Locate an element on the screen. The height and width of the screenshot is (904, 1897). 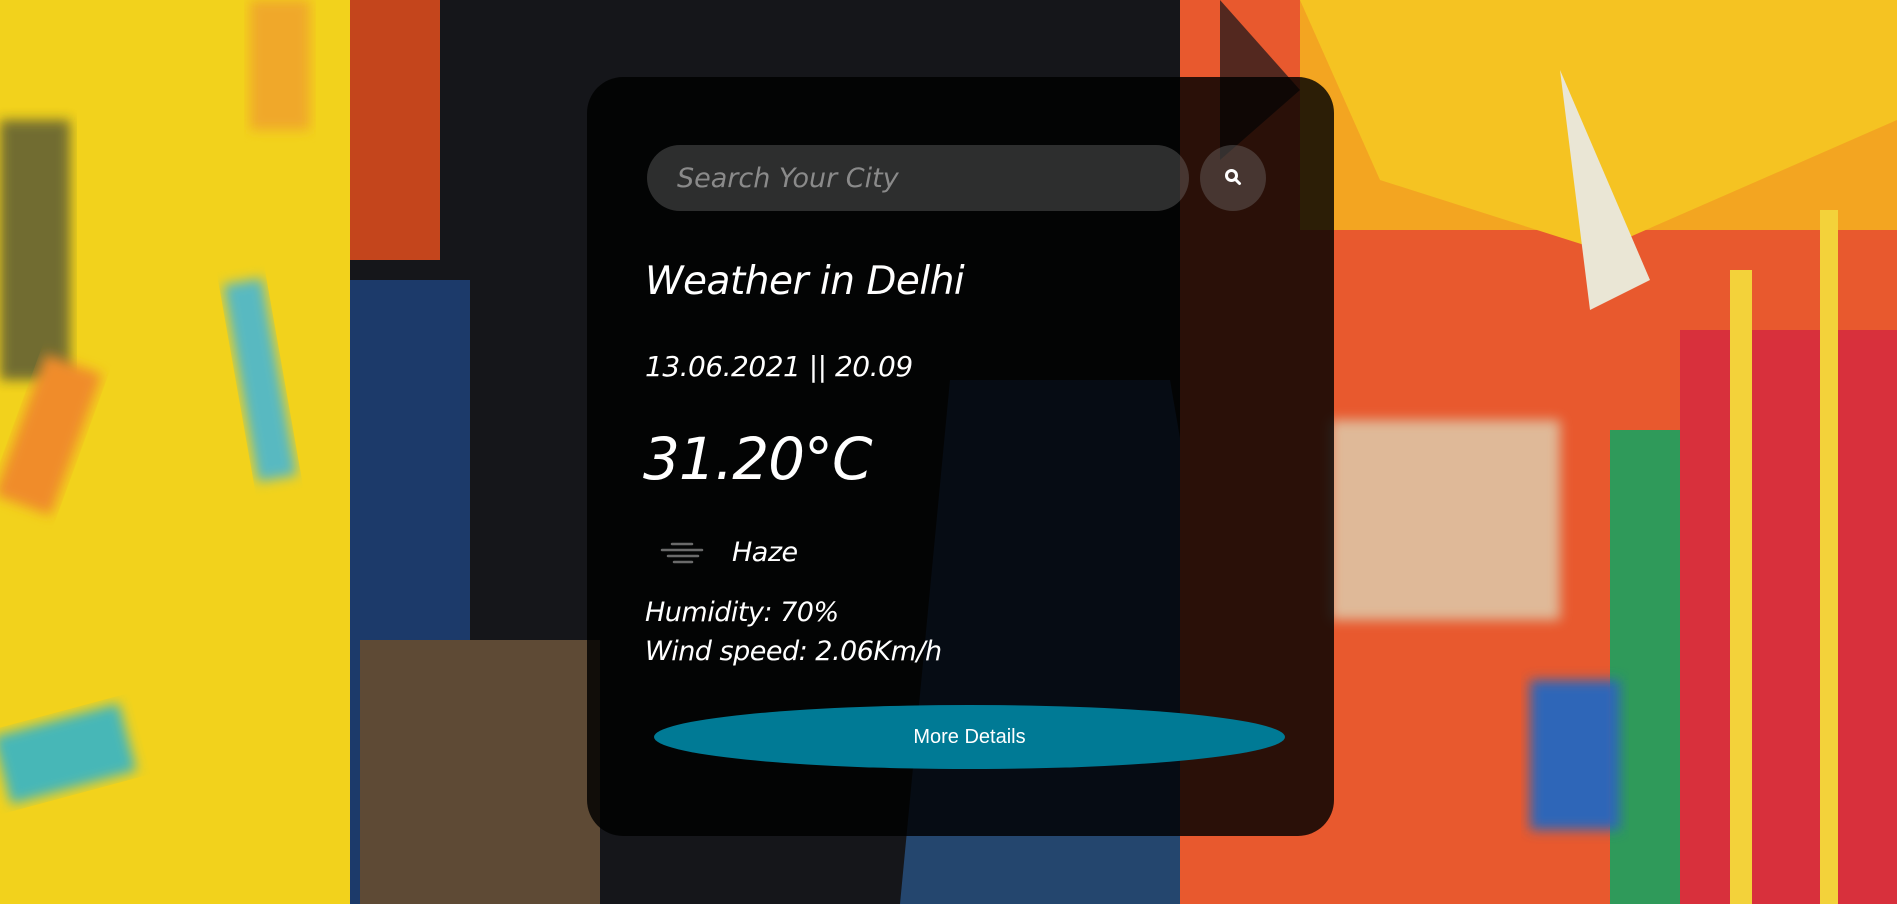
search-icon is located at coordinates (1233, 178).